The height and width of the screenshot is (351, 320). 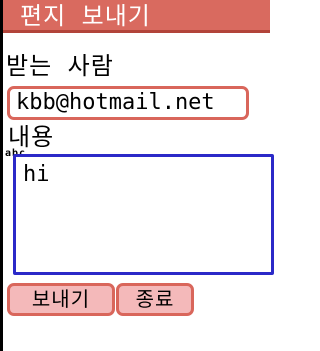 What do you see at coordinates (85, 16) in the screenshot?
I see `page-title: 편지 보내기` at bounding box center [85, 16].